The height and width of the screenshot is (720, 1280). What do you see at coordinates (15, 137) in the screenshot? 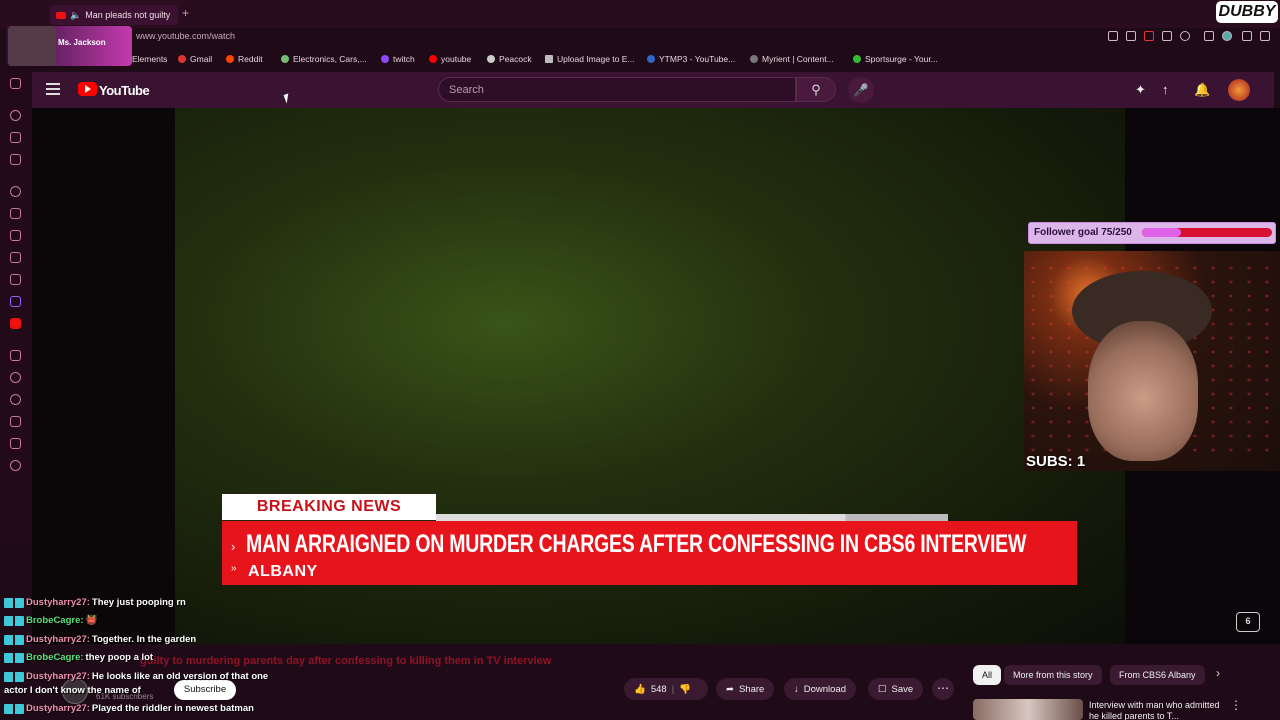
I see `home-icon` at bounding box center [15, 137].